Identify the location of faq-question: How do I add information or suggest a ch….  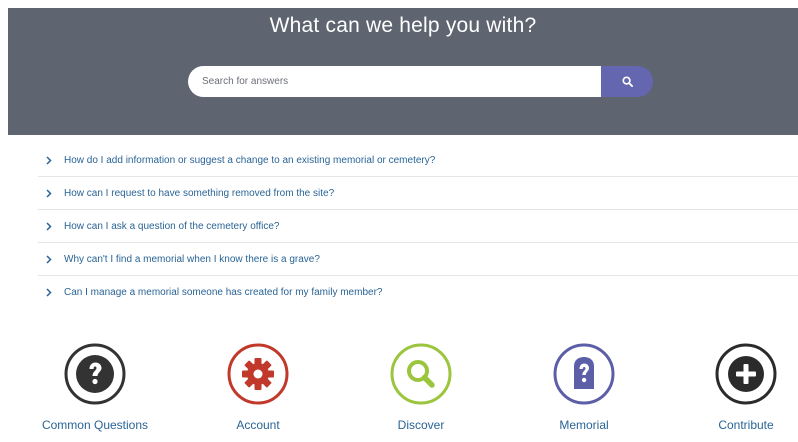
(249, 160).